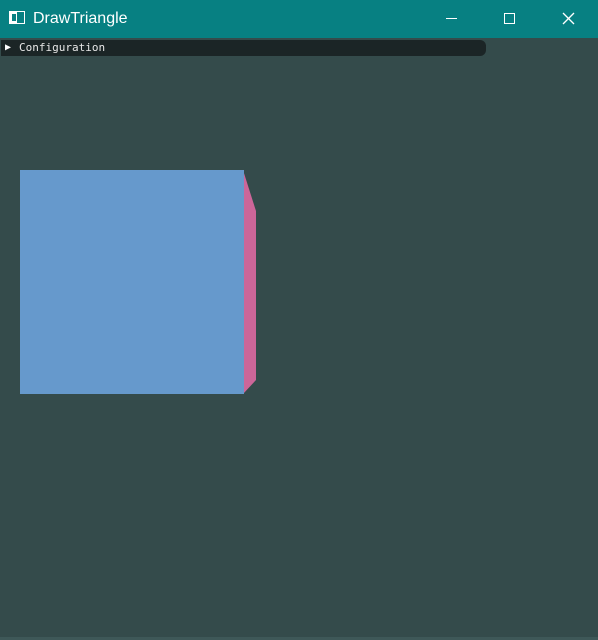  Describe the element at coordinates (132, 282) in the screenshot. I see `cube-front-face` at that location.